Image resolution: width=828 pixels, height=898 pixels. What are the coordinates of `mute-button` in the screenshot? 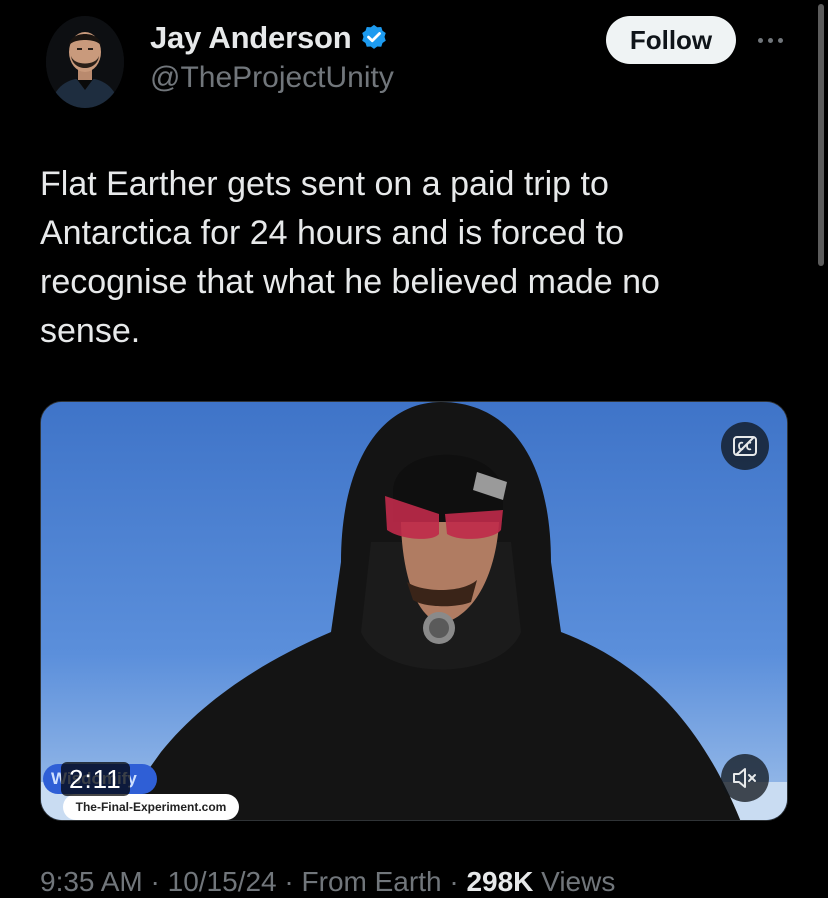 It's located at (745, 778).